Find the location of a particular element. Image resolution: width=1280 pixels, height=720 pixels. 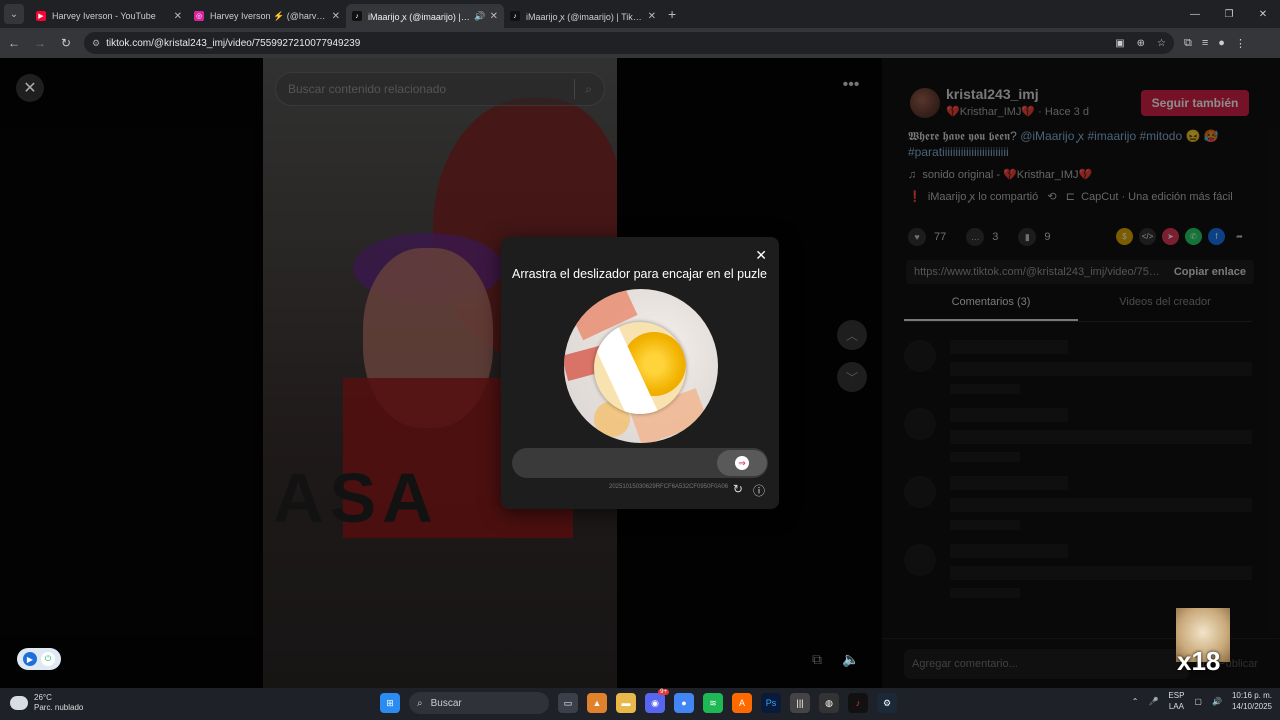

spotify-icon: ≋ is located at coordinates (713, 703).